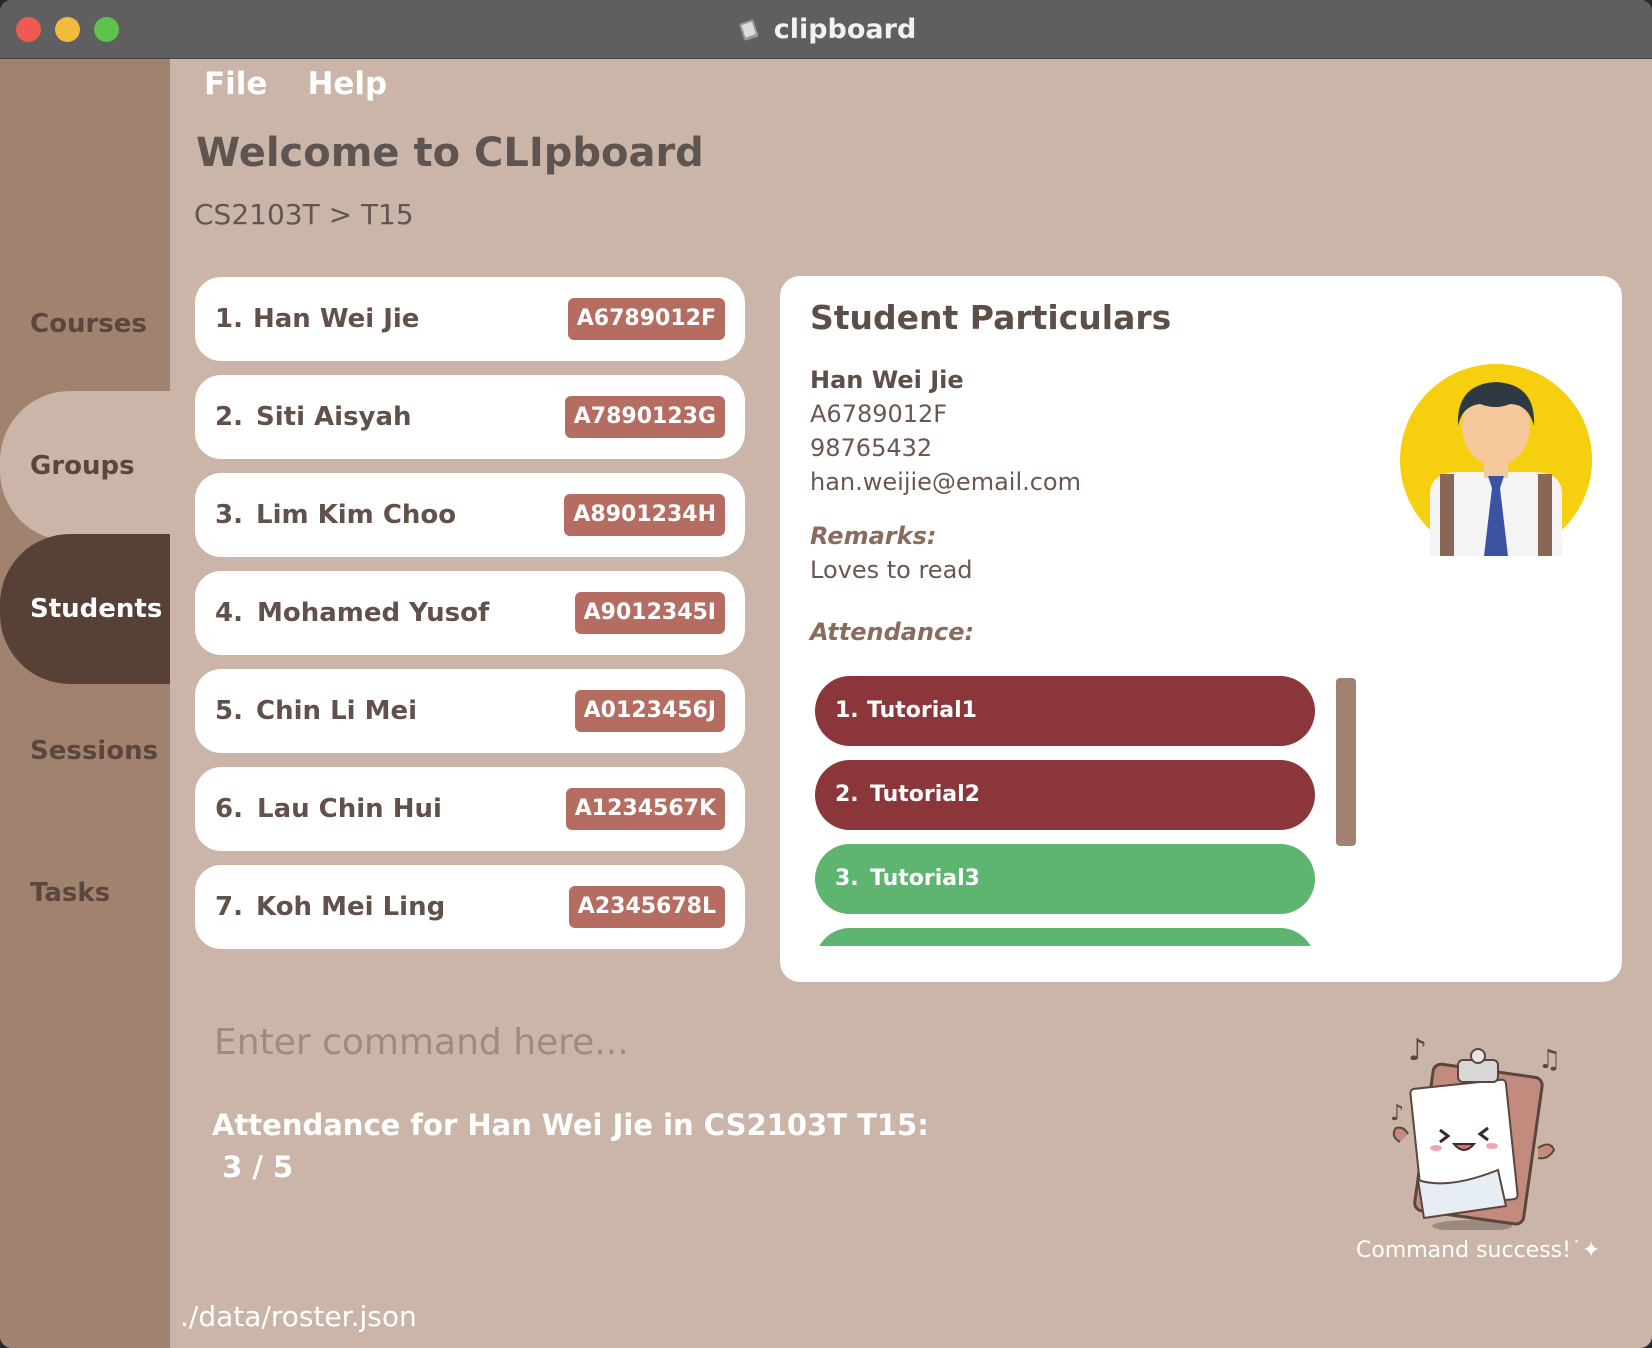 This screenshot has height=1348, width=1652. I want to click on student-email-detail: han.weijie@email.com, so click(945, 482).